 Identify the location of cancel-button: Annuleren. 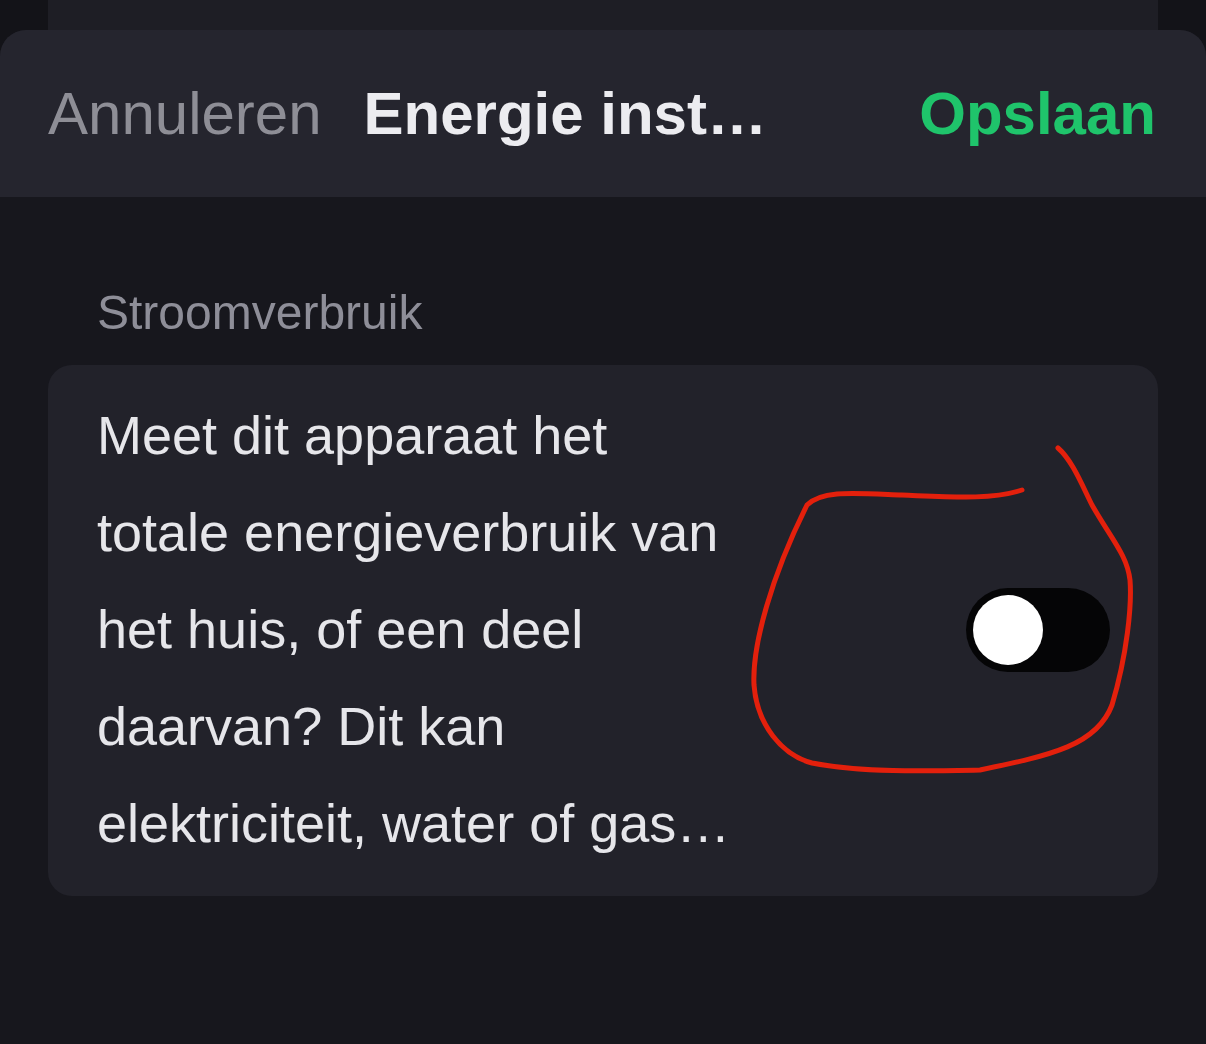
(185, 113).